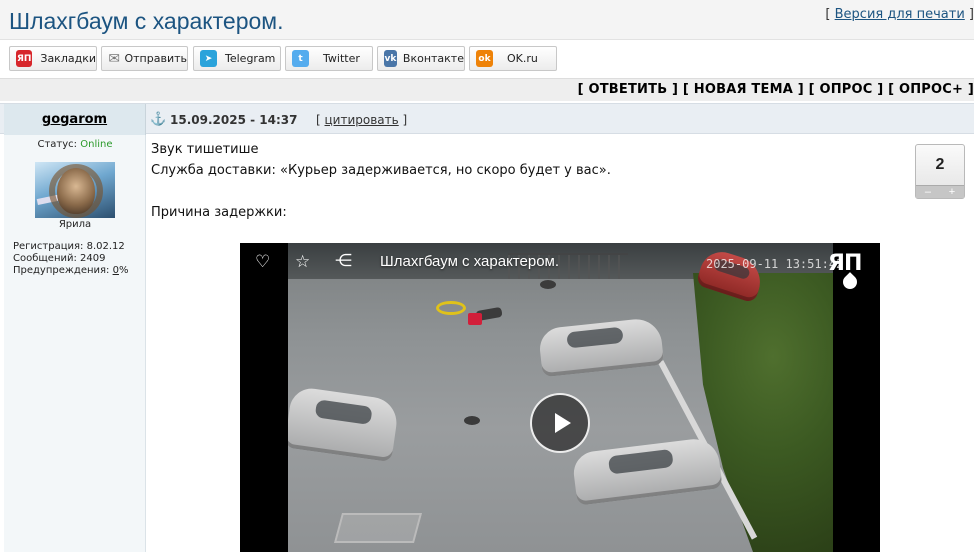  I want to click on yap-logo: ЯП, so click(845, 263).